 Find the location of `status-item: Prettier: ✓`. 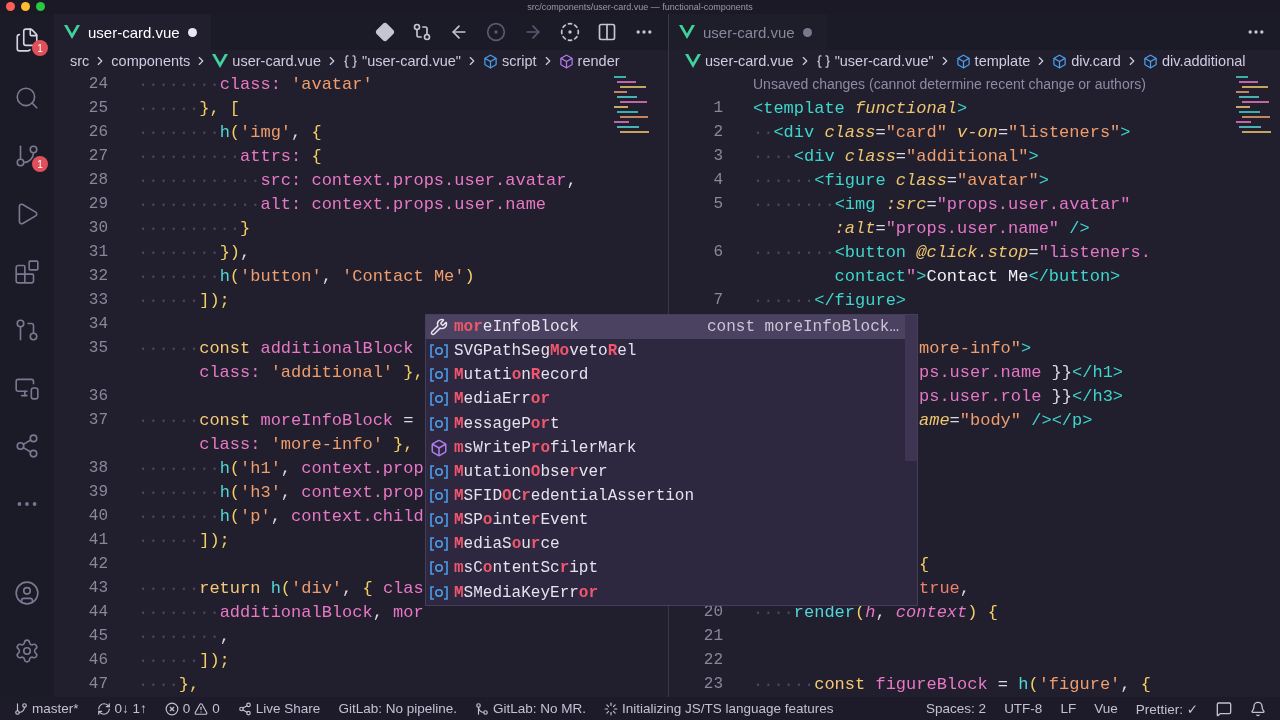

status-item: Prettier: ✓ is located at coordinates (1166, 708).